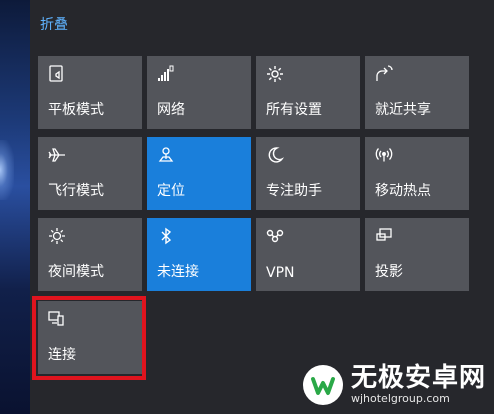  Describe the element at coordinates (384, 74) in the screenshot. I see `nearby-share-icon` at that location.